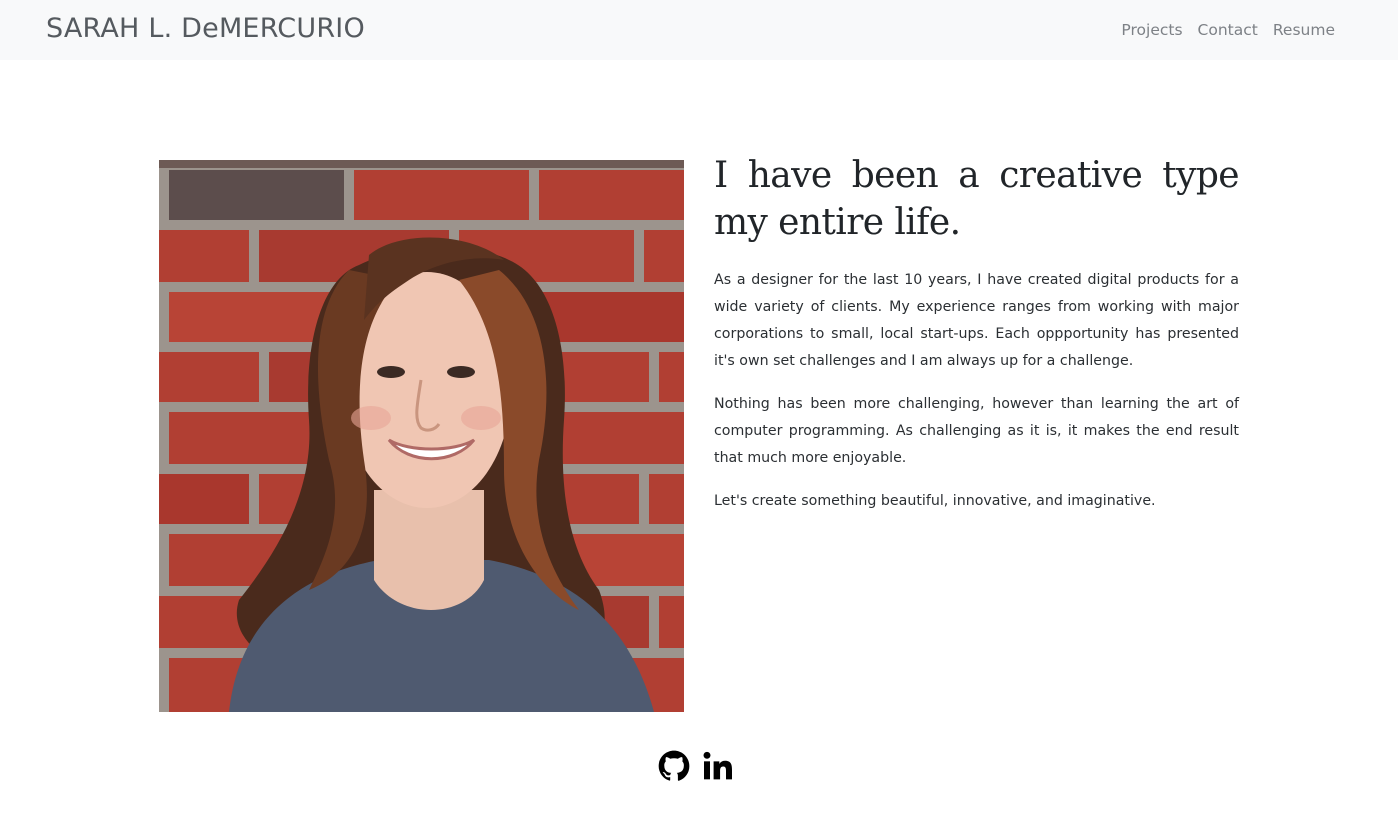 The image size is (1398, 829). I want to click on linkedin-icon, so click(717, 765).